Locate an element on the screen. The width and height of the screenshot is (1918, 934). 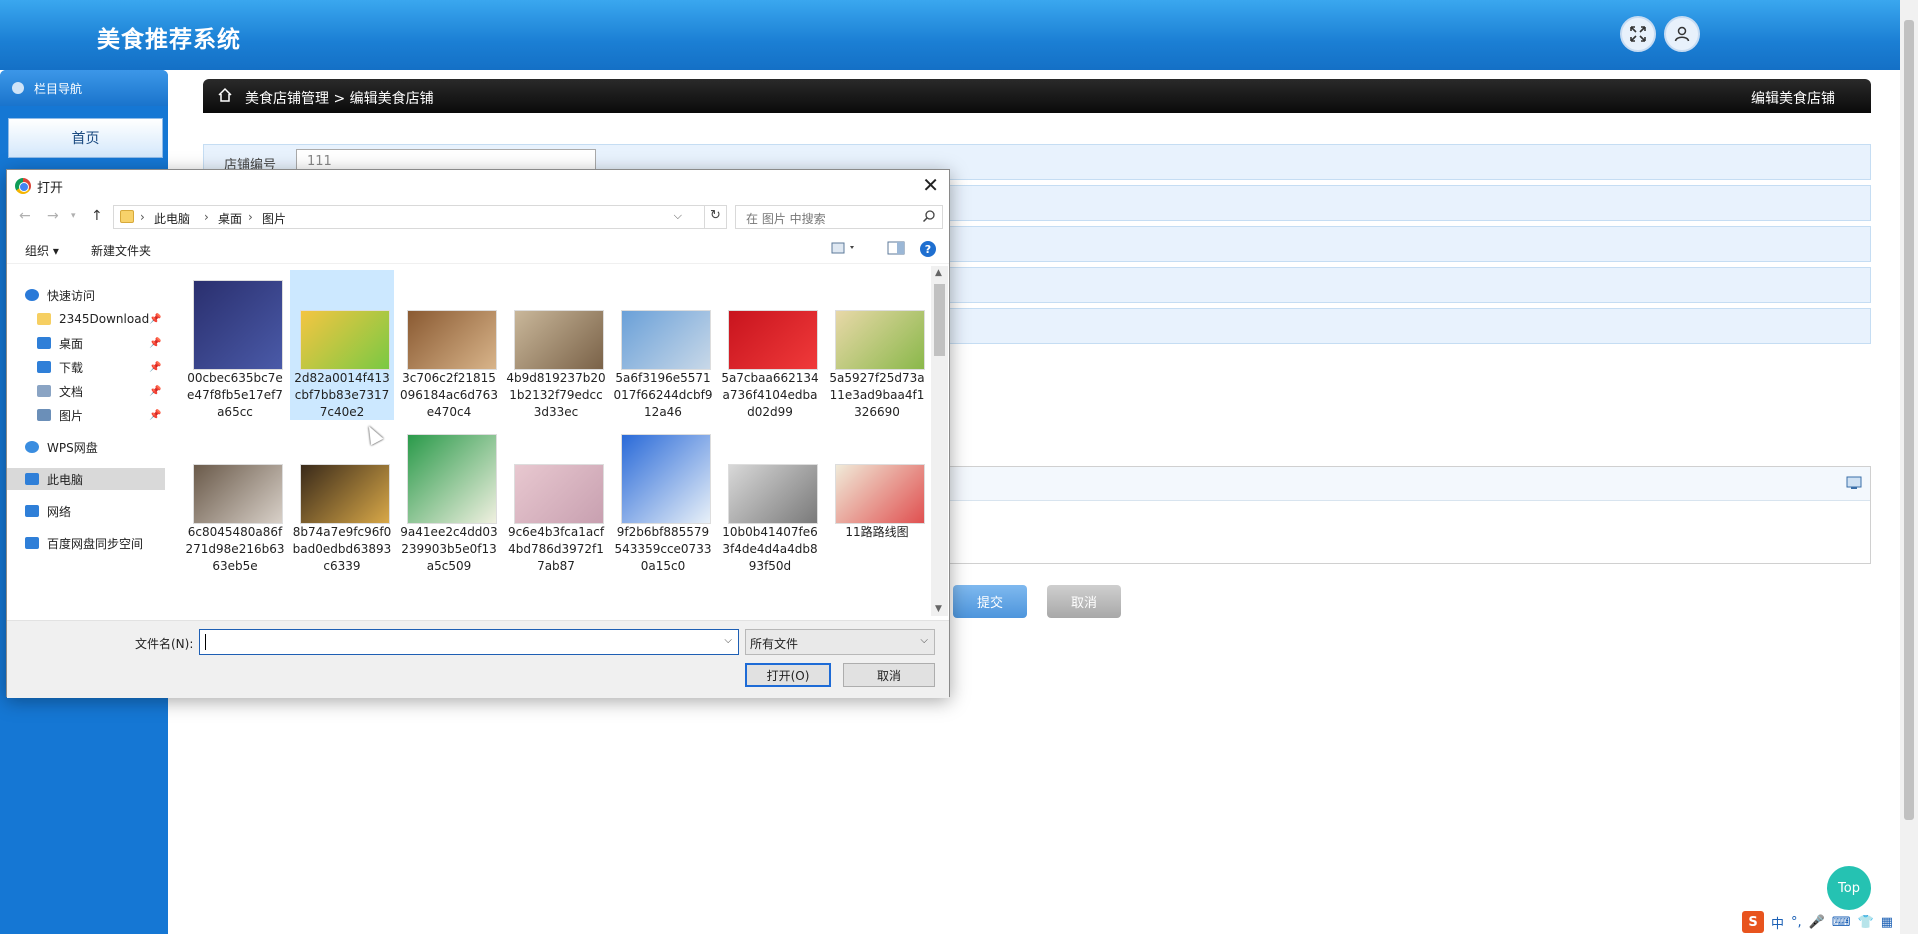
nav-item: 网络 is located at coordinates (86, 511).